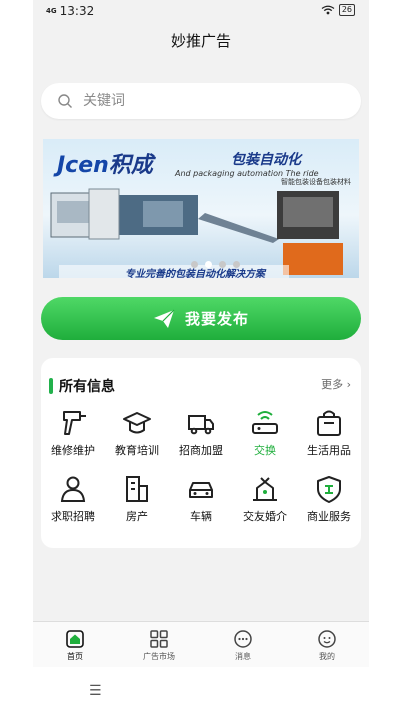 This screenshot has width=400, height=711. Describe the element at coordinates (201, 689) in the screenshot. I see `system-nav-bar: ☰` at that location.